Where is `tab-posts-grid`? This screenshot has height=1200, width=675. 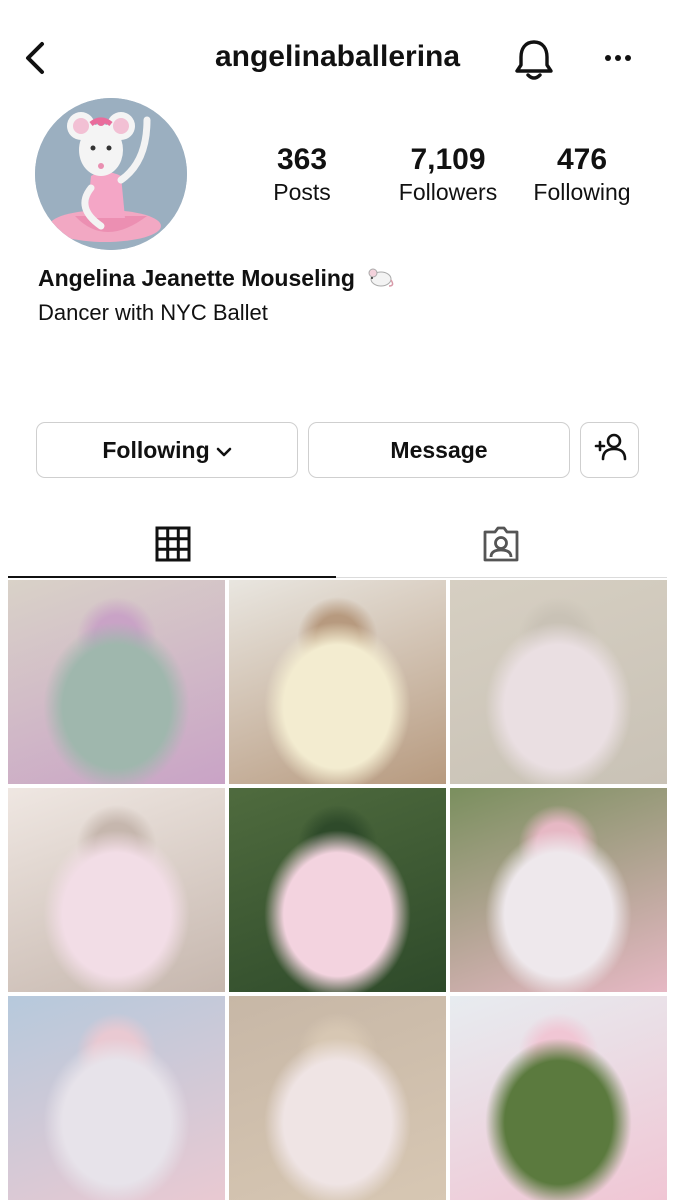 tab-posts-grid is located at coordinates (173, 546).